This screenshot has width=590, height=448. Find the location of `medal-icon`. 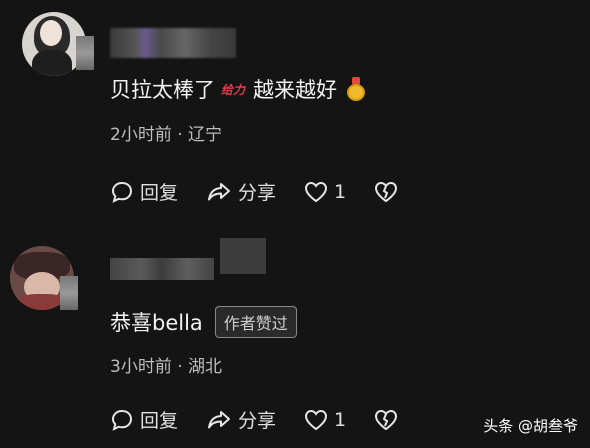

medal-icon is located at coordinates (356, 89).